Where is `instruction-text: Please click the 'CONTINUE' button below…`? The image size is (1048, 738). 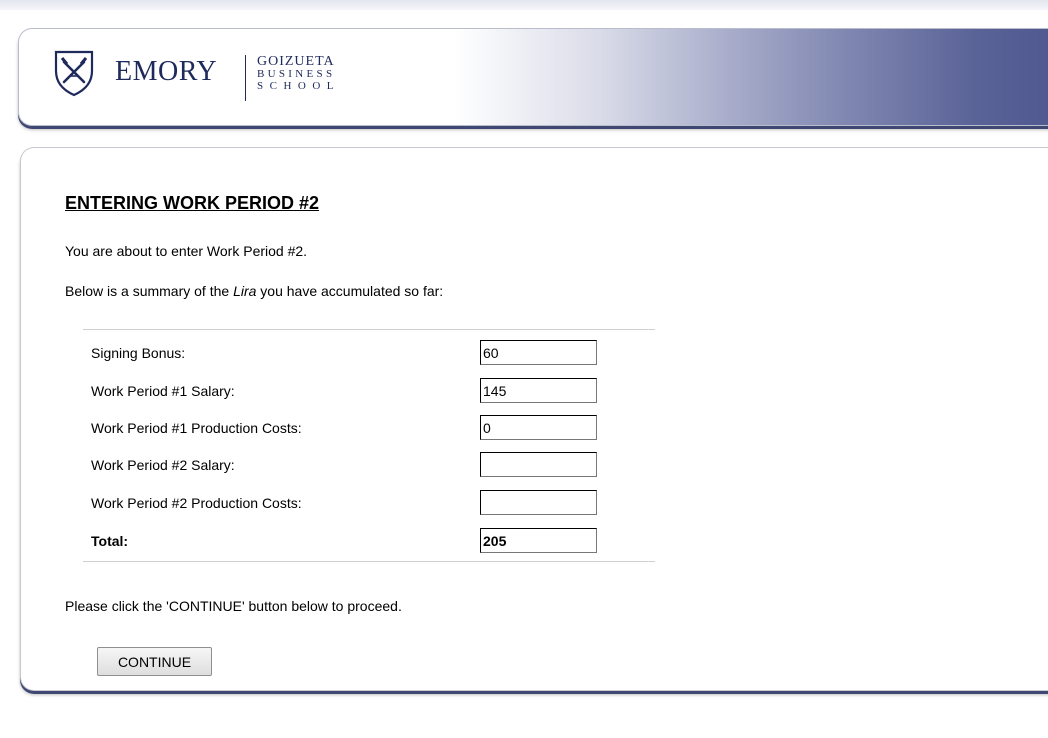 instruction-text: Please click the 'CONTINUE' button below… is located at coordinates (233, 606).